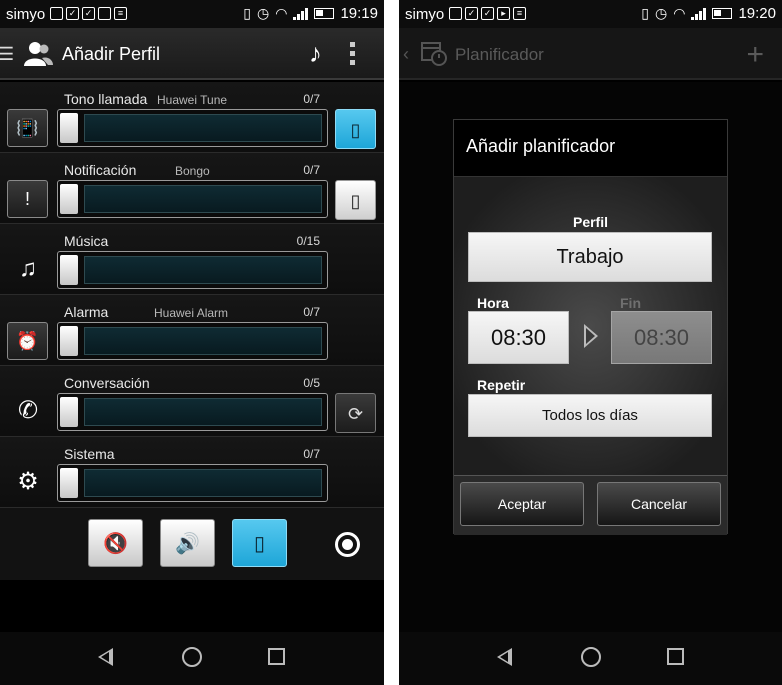 The image size is (782, 685). I want to click on row-label: Música, so click(86, 241).